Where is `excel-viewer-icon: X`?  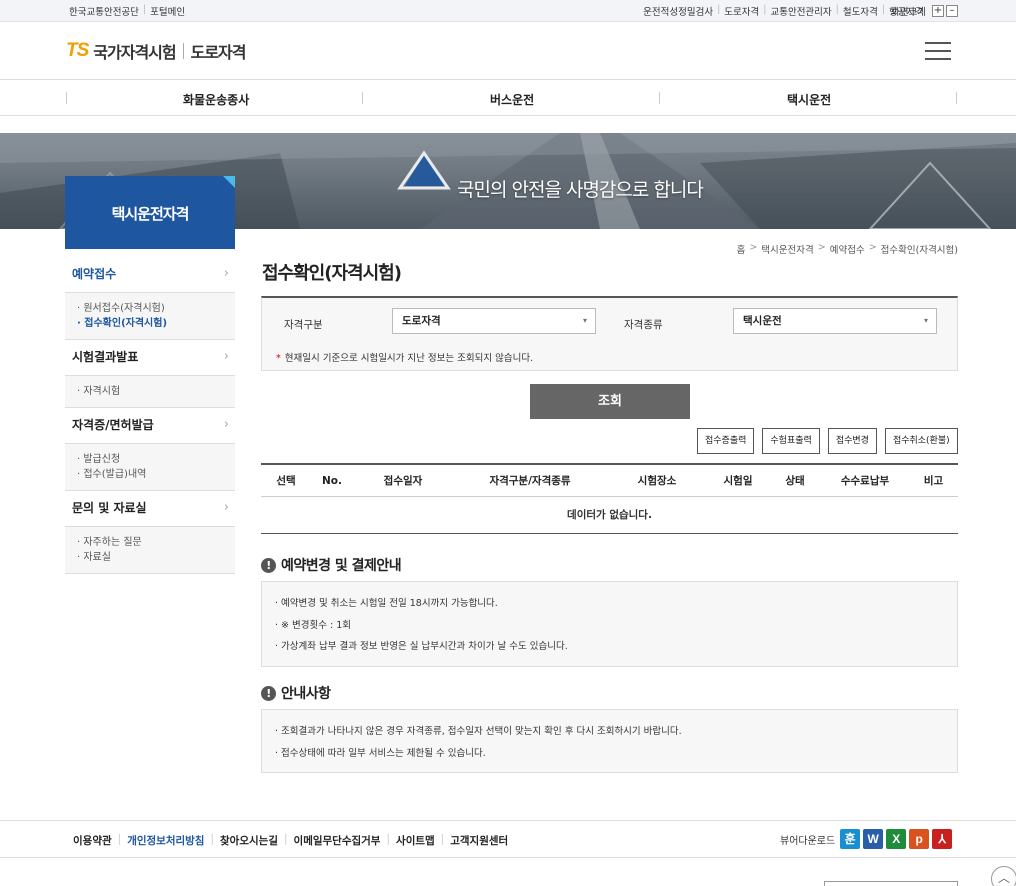
excel-viewer-icon: X is located at coordinates (896, 839).